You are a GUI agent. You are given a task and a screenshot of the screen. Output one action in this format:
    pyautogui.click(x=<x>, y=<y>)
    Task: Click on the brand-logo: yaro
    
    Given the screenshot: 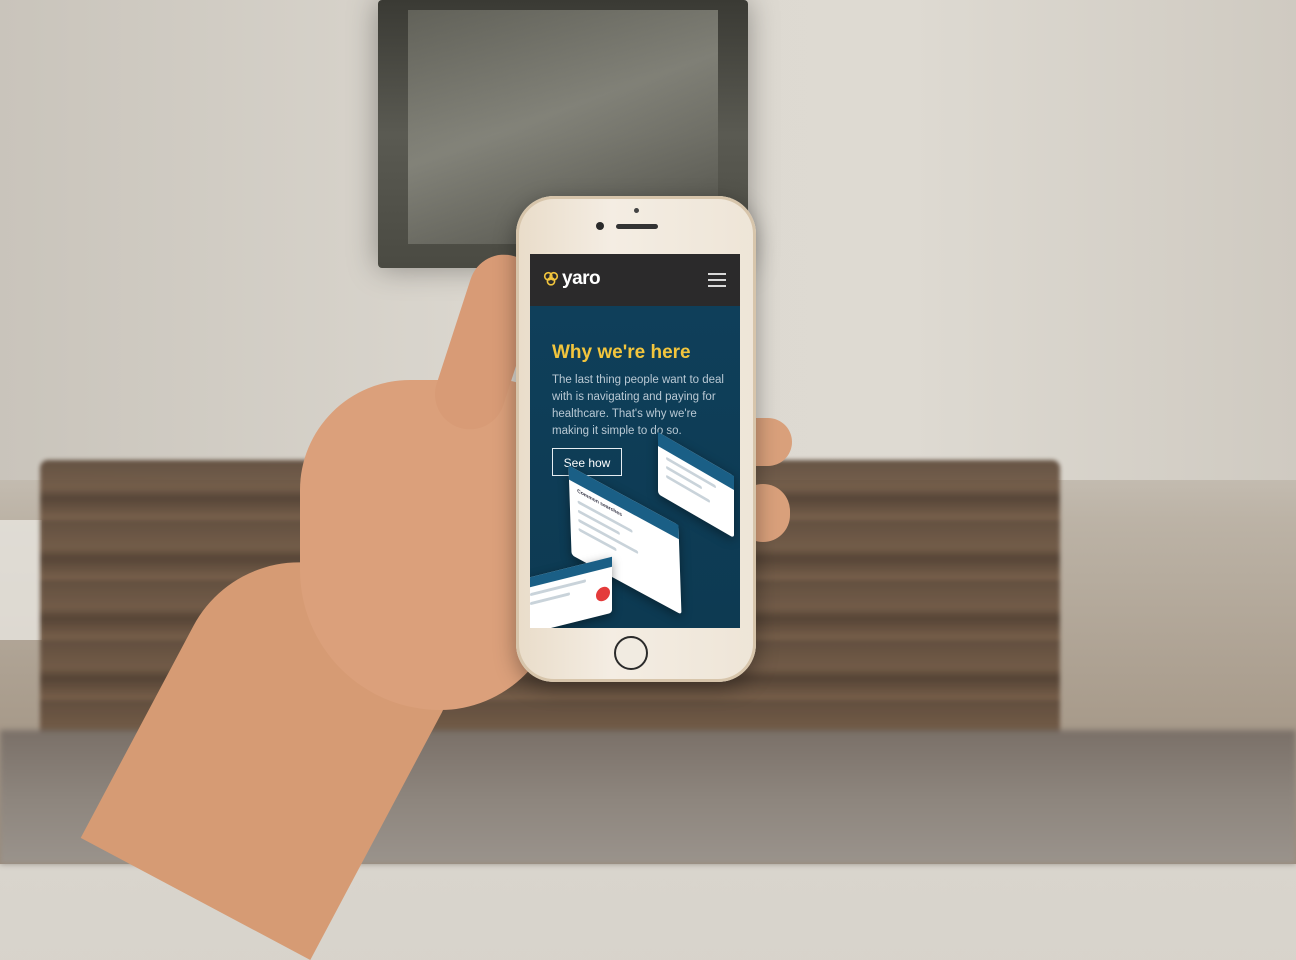 What is the action you would take?
    pyautogui.click(x=571, y=279)
    